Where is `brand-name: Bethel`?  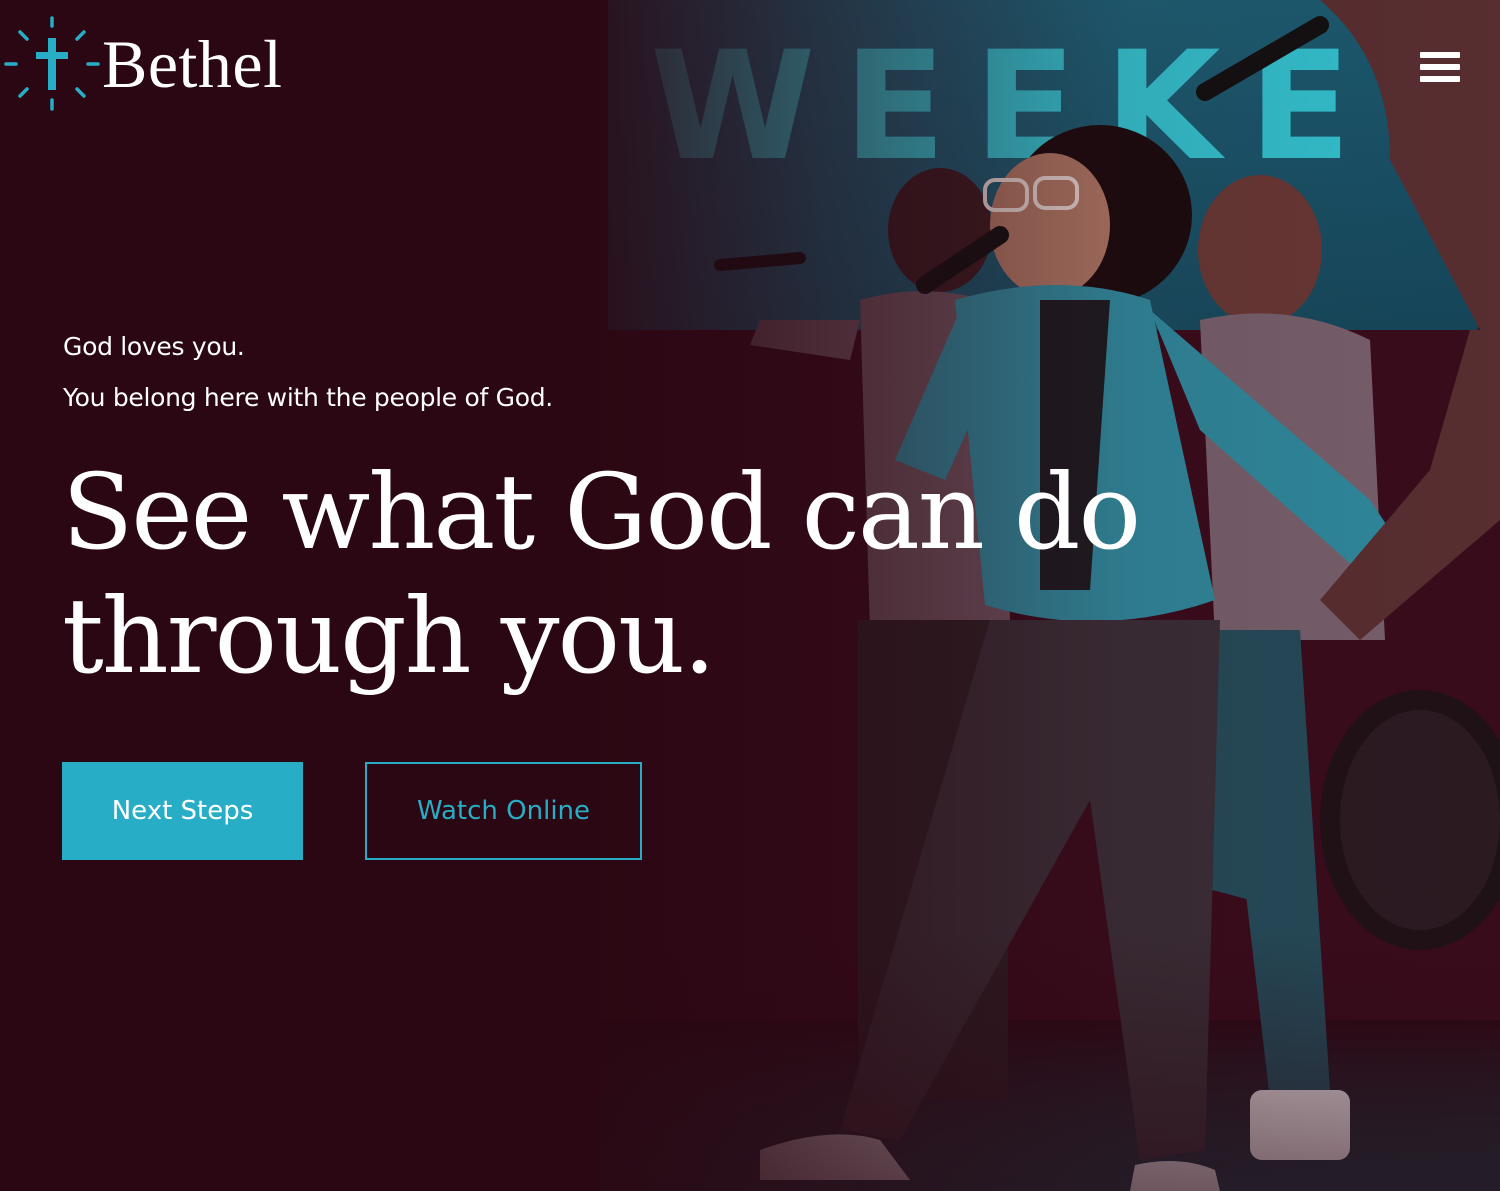
brand-name: Bethel is located at coordinates (192, 64).